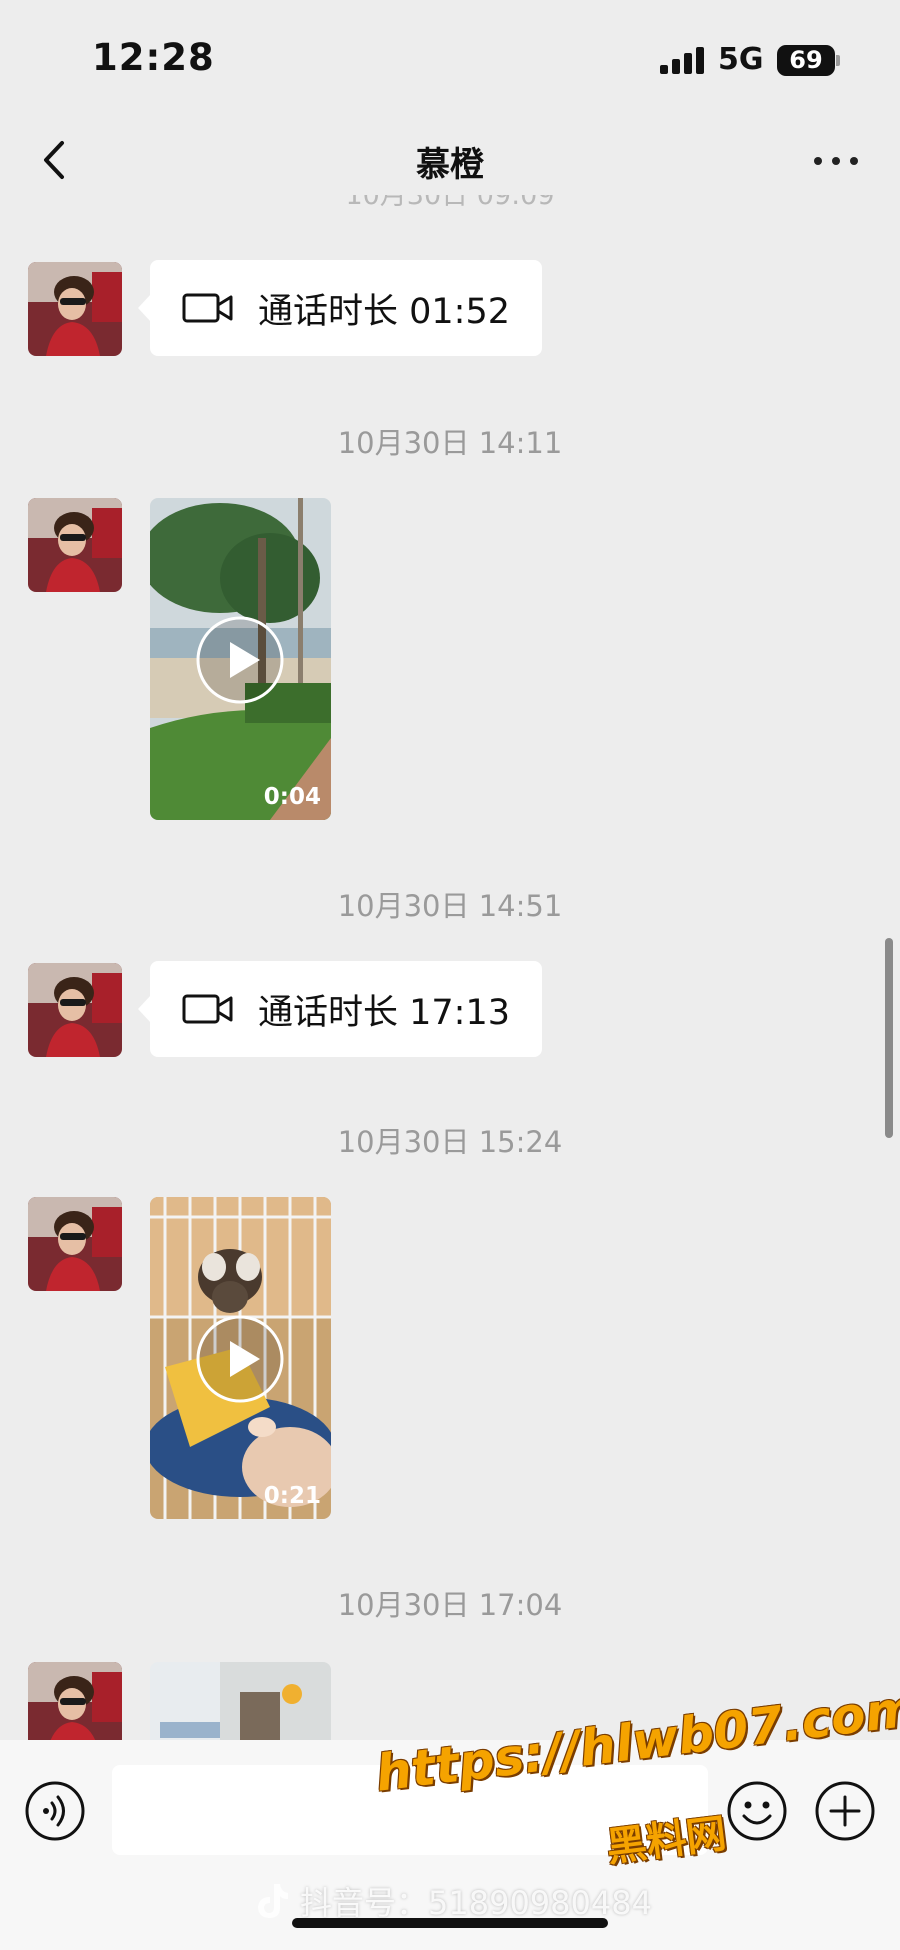 The image size is (900, 1950). Describe the element at coordinates (384, 311) in the screenshot. I see `call-duration-text: 通话时长 01:52` at that location.